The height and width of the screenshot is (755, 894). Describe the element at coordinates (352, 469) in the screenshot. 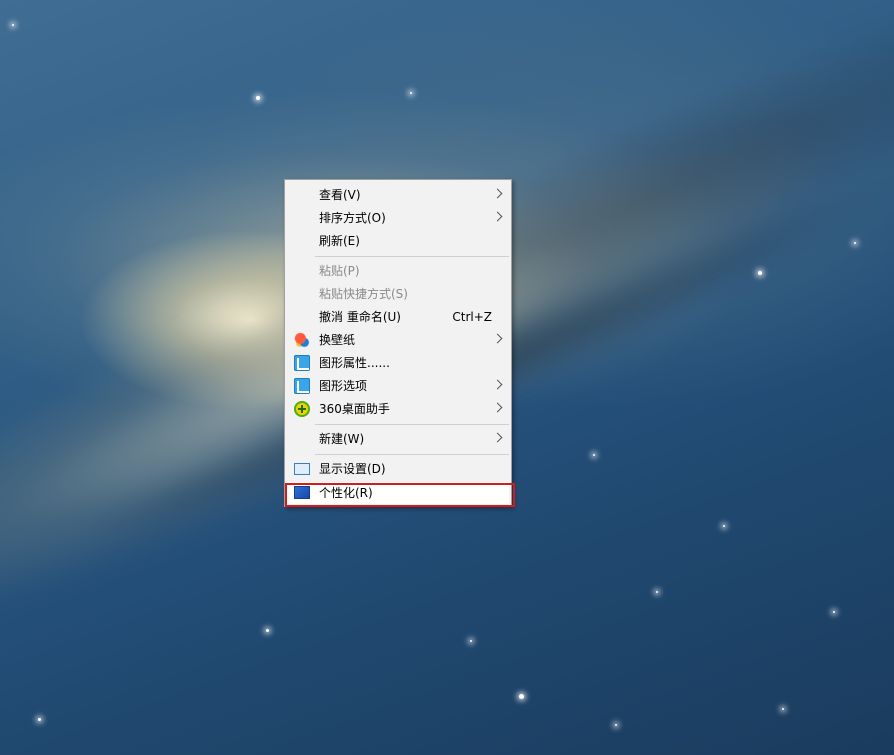

I see `menu-item-label: 显示设置(D)` at that location.